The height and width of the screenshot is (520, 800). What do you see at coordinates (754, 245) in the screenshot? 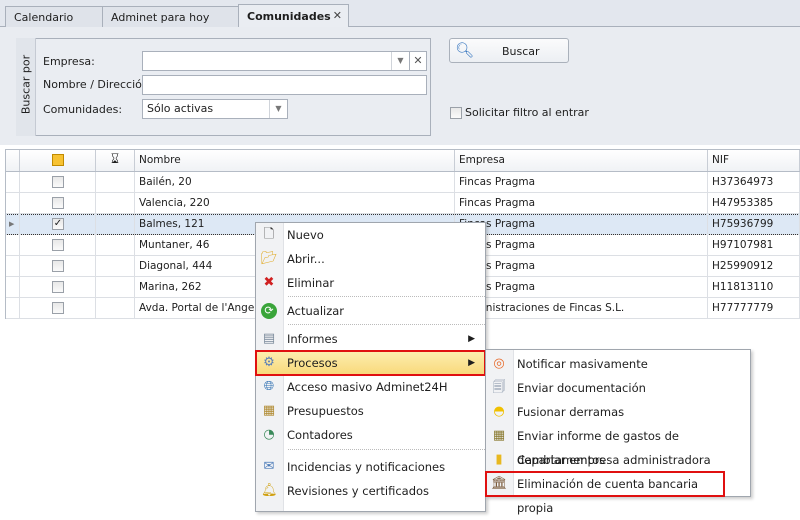
I see `cell-nif: H97107981` at bounding box center [754, 245].